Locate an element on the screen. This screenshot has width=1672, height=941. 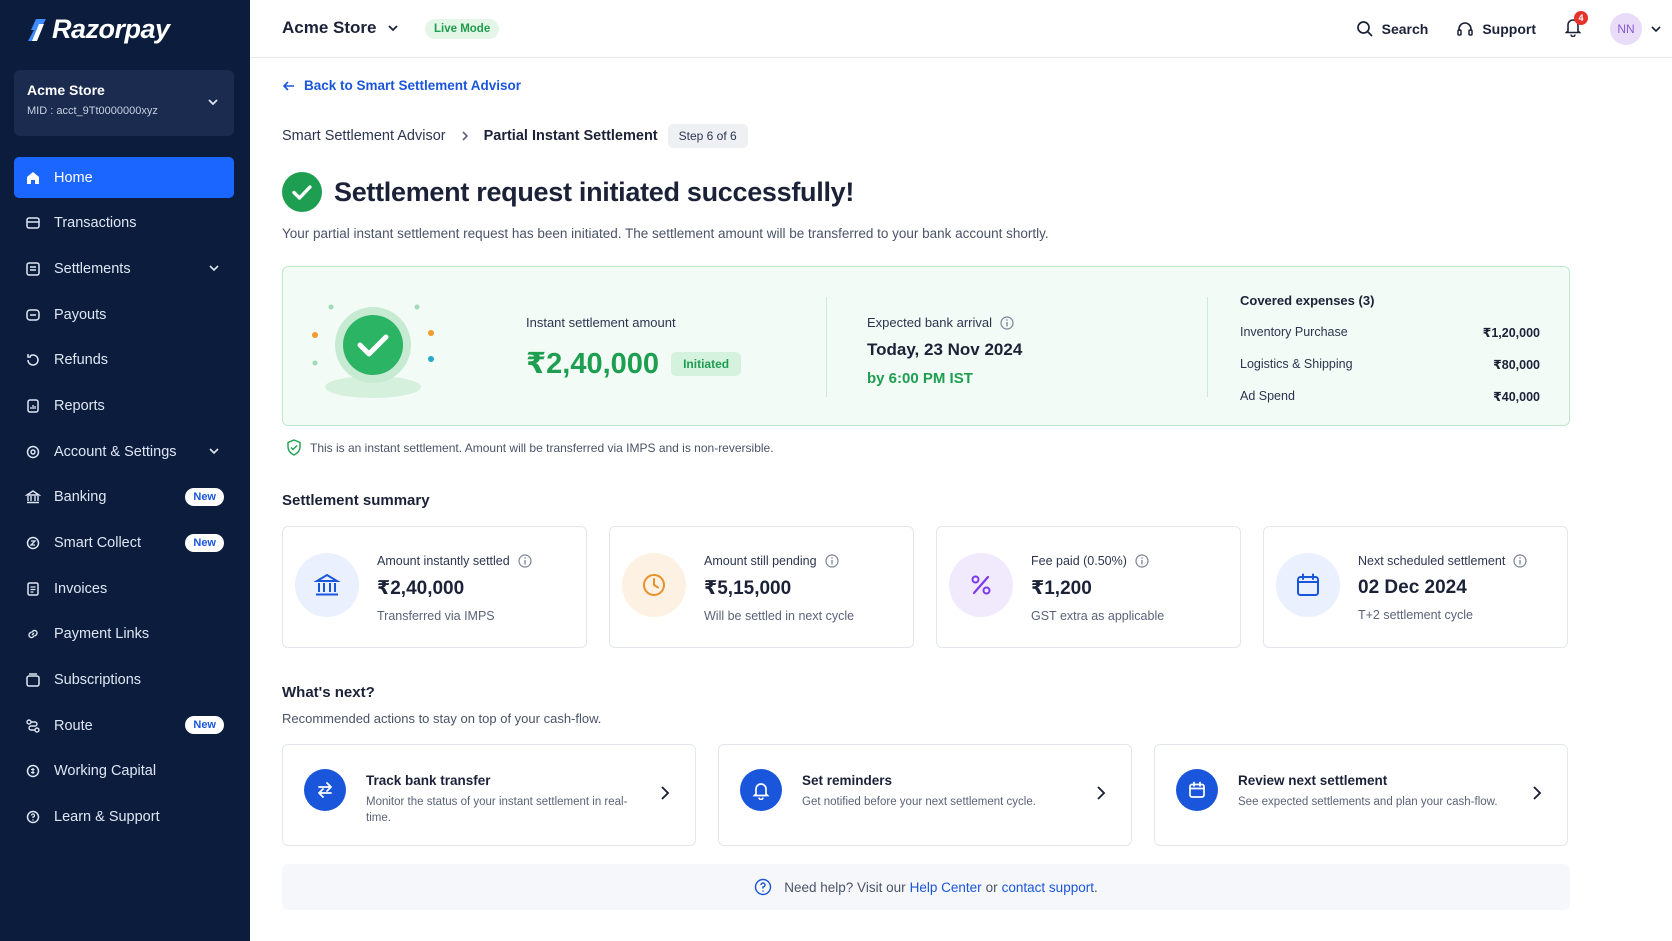
search-button: Search is located at coordinates (1392, 29).